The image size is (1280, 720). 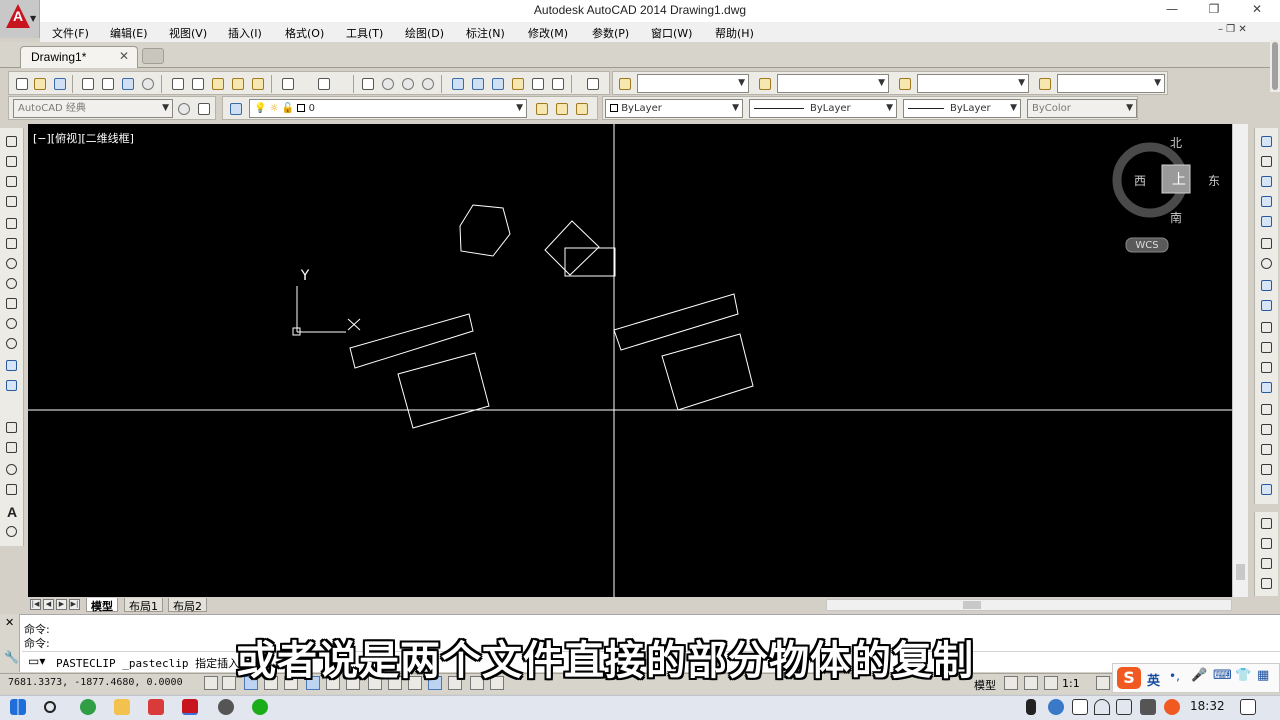 I want to click on viewport-controls: [−][俯视][二维线框], so click(x=83, y=138).